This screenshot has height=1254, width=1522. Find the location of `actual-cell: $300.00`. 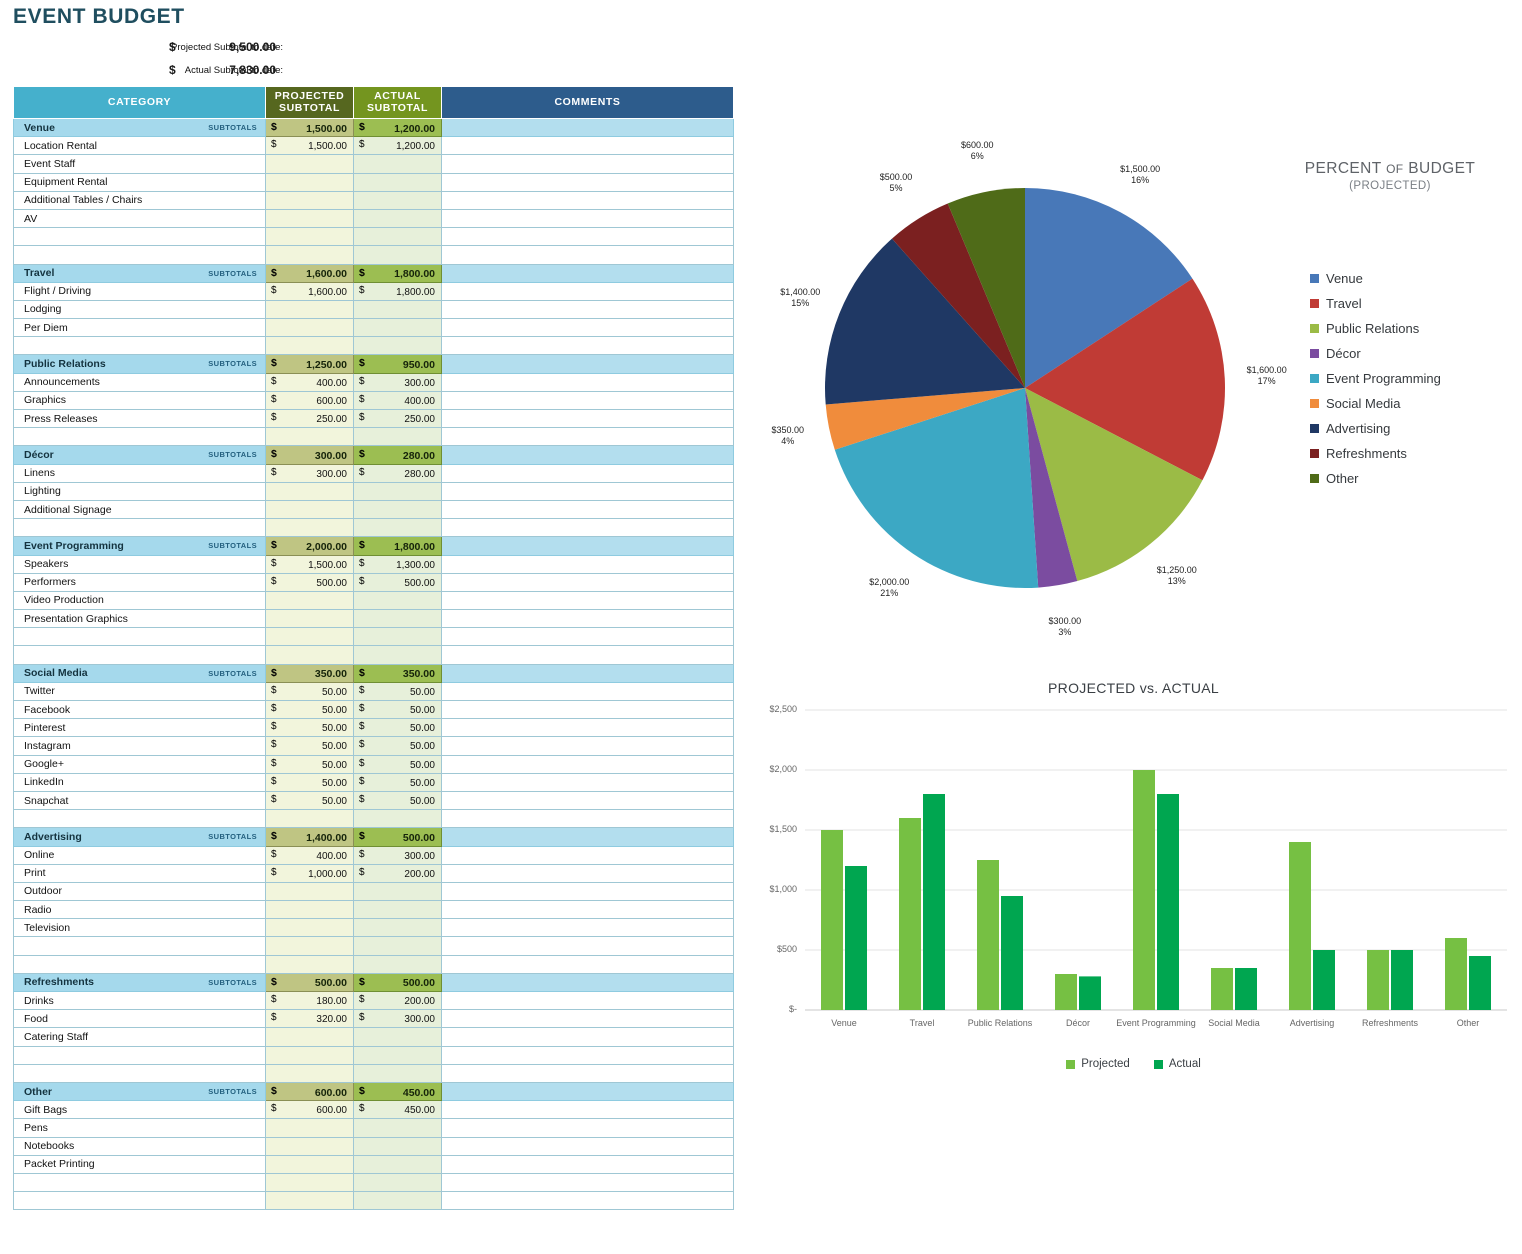

actual-cell: $300.00 is located at coordinates (397, 382).